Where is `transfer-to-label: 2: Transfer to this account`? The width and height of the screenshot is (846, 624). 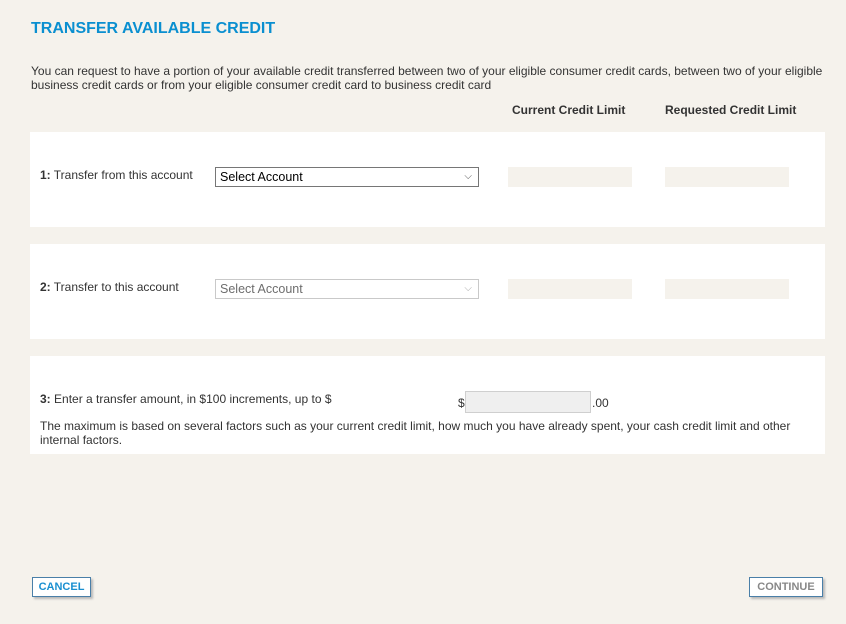
transfer-to-label: 2: Transfer to this account is located at coordinates (109, 287).